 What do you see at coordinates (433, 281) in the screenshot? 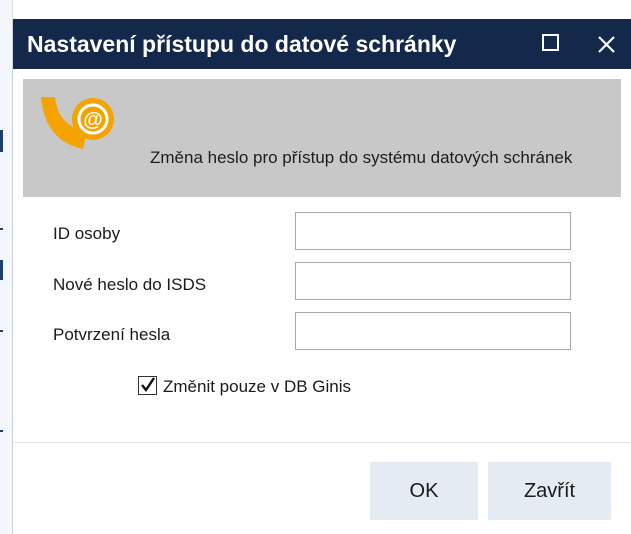
I see `new-password-input` at bounding box center [433, 281].